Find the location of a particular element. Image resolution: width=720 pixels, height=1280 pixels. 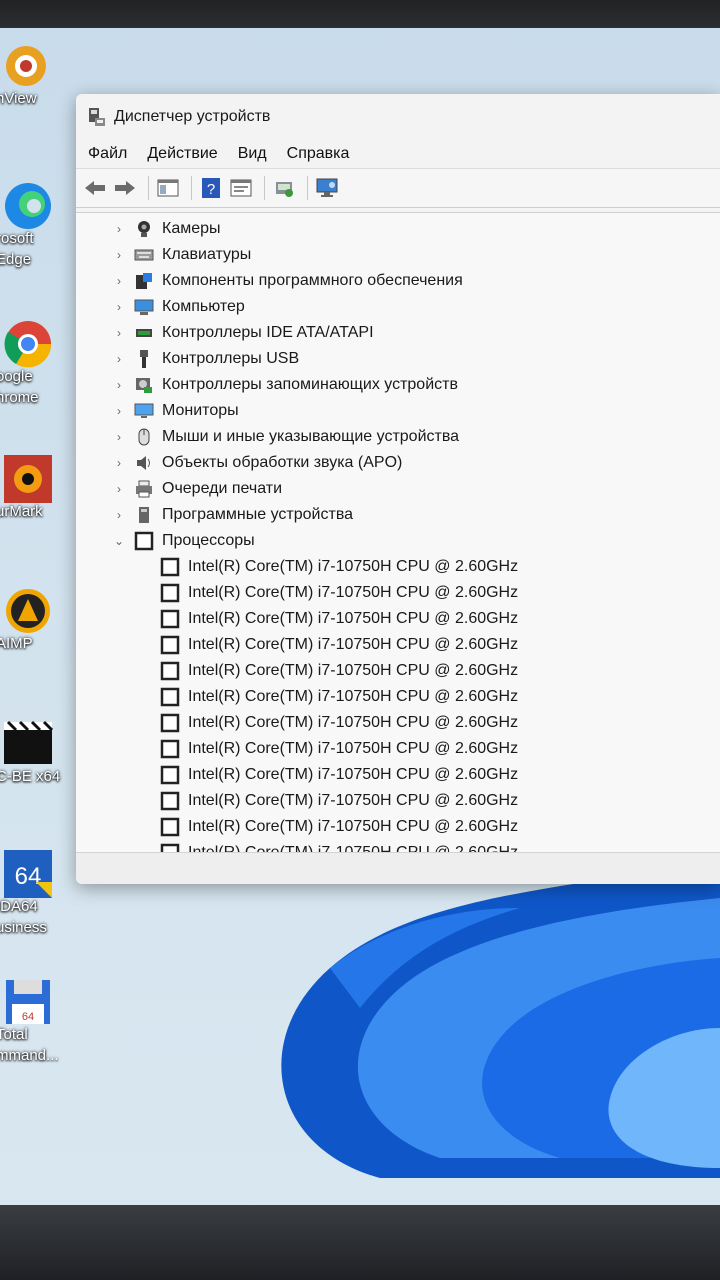

forward-button is located at coordinates (125, 188).